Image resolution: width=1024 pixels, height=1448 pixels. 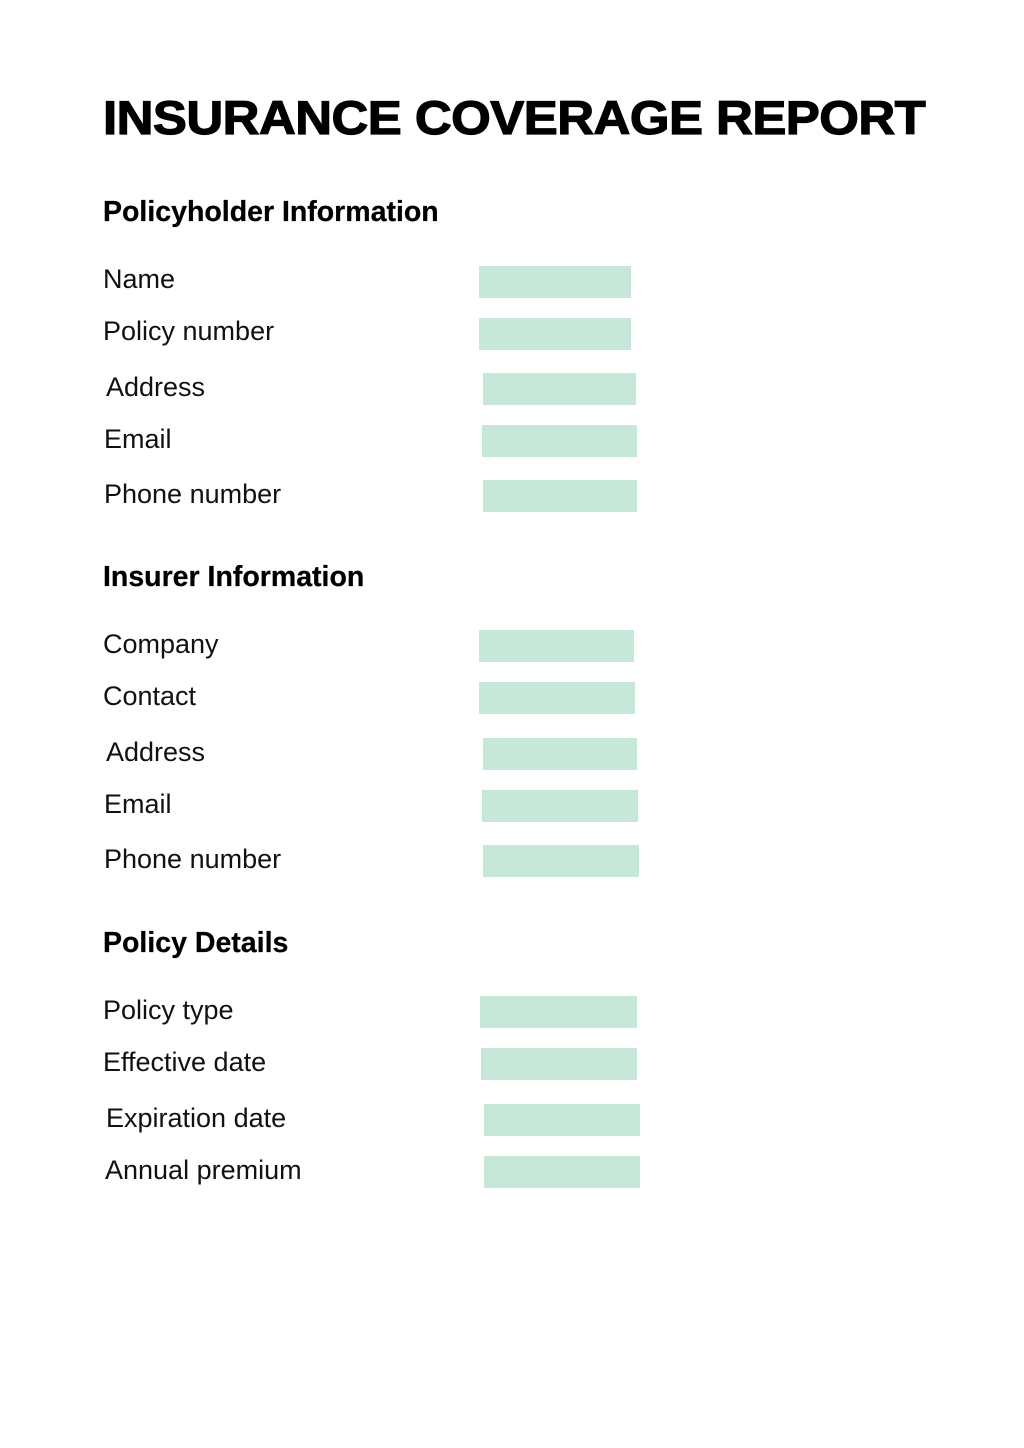 I want to click on field-label-expiration-date: Expiration date, so click(x=196, y=1118).